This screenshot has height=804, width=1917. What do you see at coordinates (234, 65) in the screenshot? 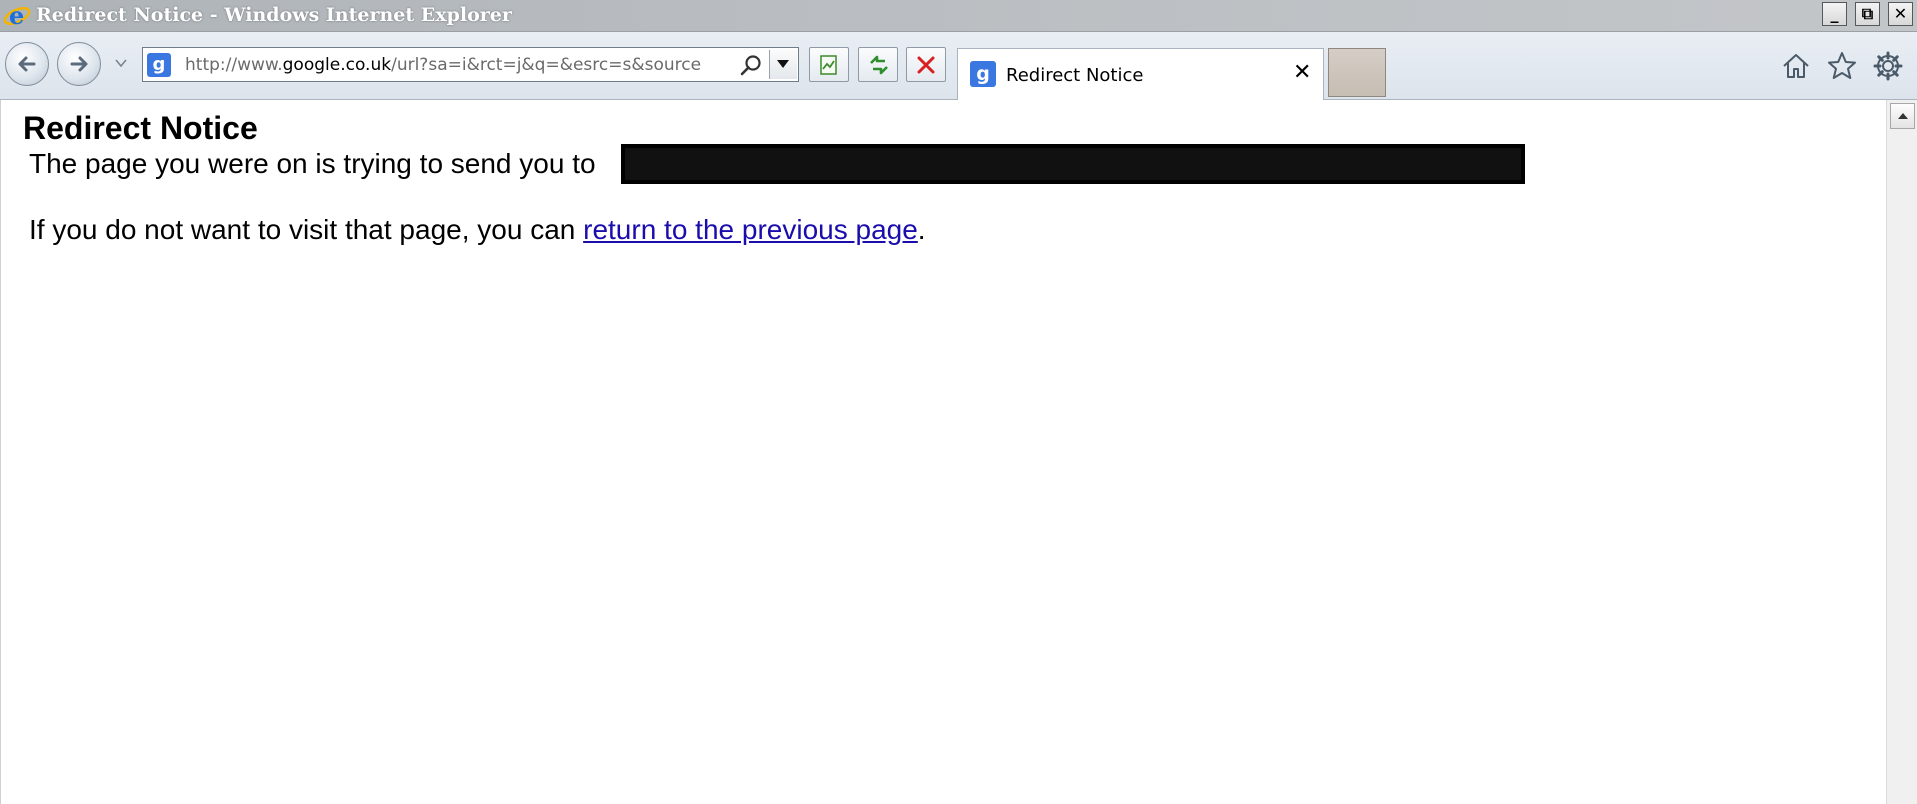
I see `url-scheme: http://www.` at bounding box center [234, 65].